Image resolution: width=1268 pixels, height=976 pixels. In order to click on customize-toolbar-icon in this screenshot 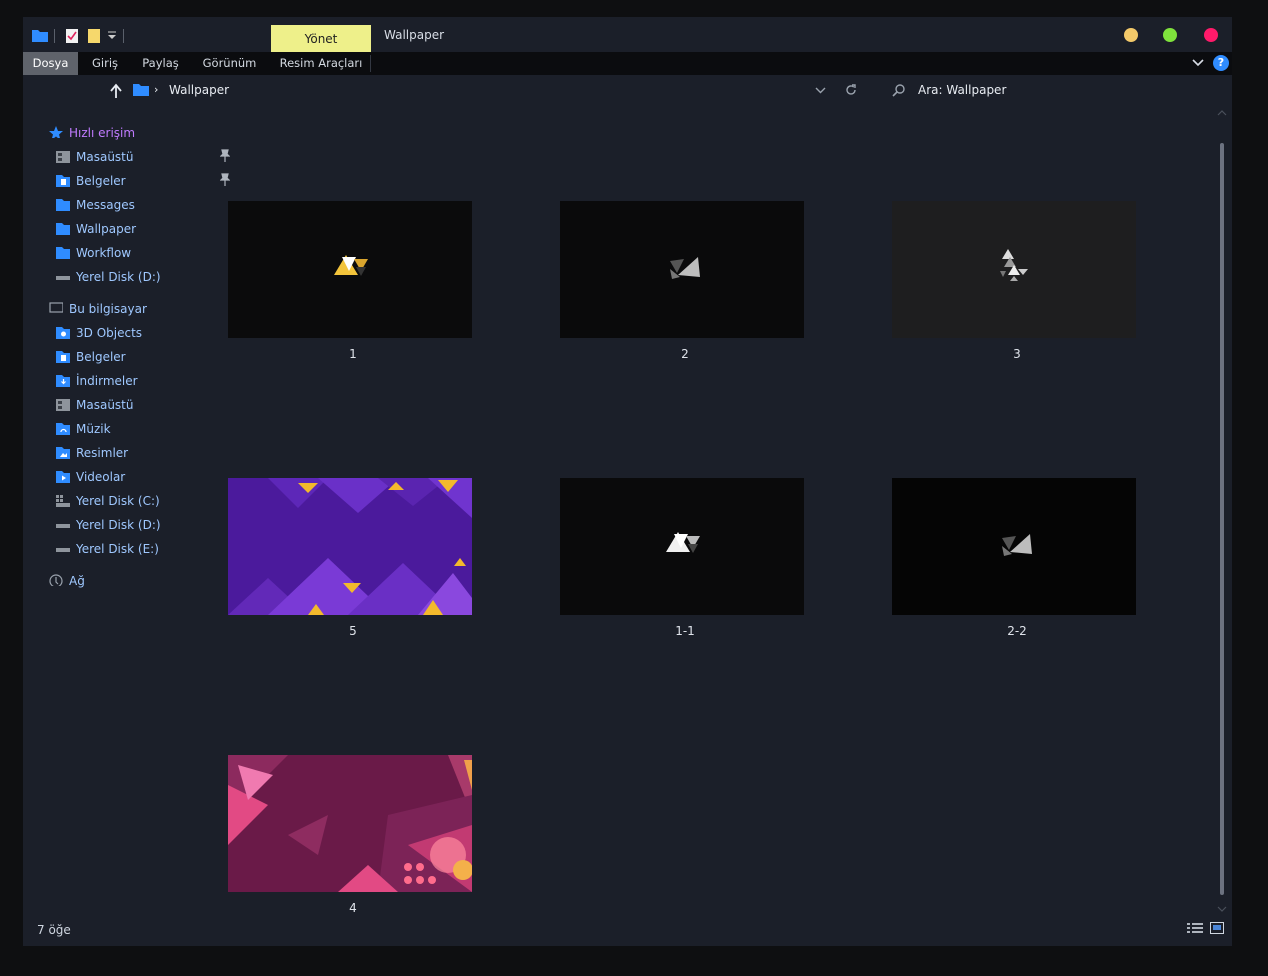, I will do `click(112, 38)`.